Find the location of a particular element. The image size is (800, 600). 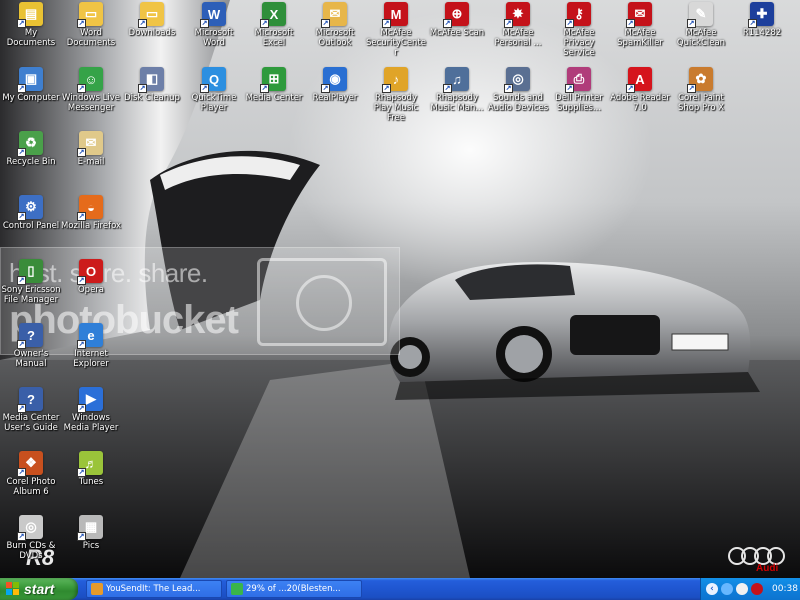

desktop-icon-label: Microsoft Word is located at coordinates (214, 38).